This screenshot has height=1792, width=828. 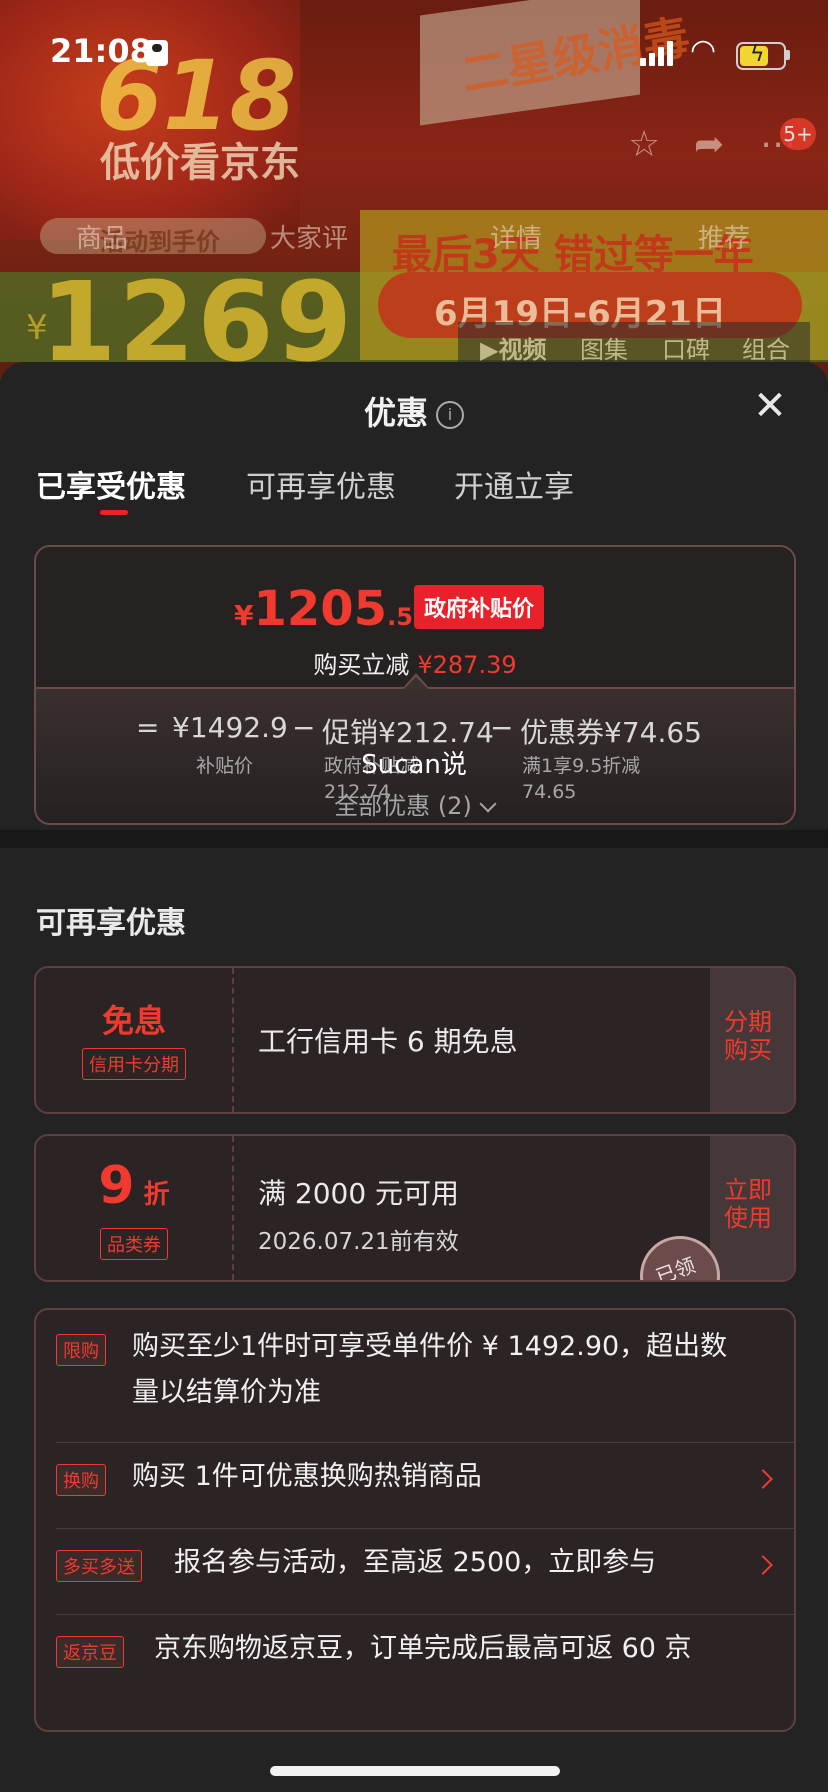 What do you see at coordinates (467, 665) in the screenshot?
I see `reduction-amount: ¥287.39` at bounding box center [467, 665].